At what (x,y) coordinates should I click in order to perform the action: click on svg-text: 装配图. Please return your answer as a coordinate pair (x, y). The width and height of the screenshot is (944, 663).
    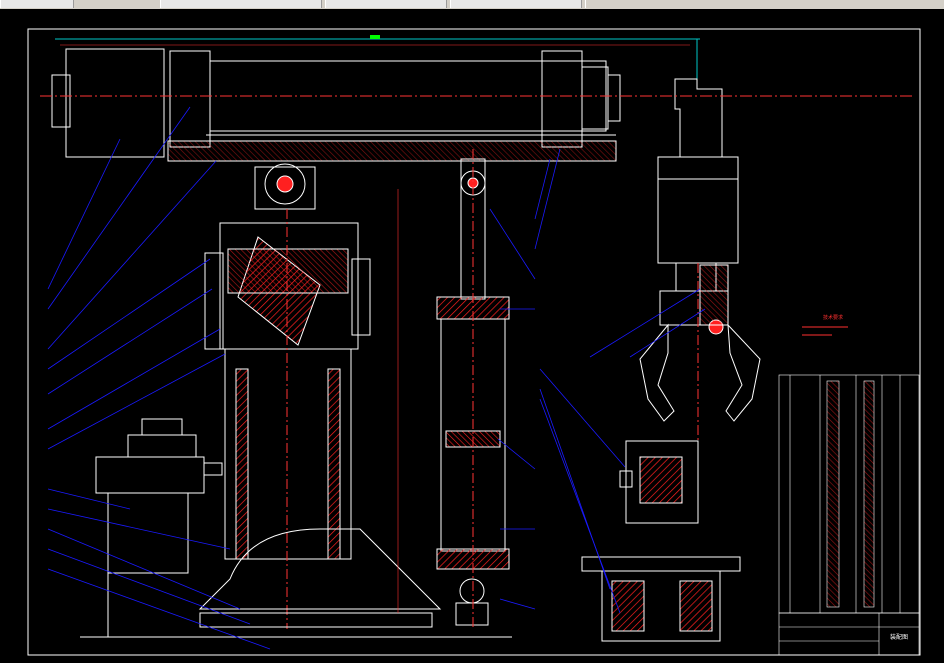
    Looking at the image, I should click on (899, 637).